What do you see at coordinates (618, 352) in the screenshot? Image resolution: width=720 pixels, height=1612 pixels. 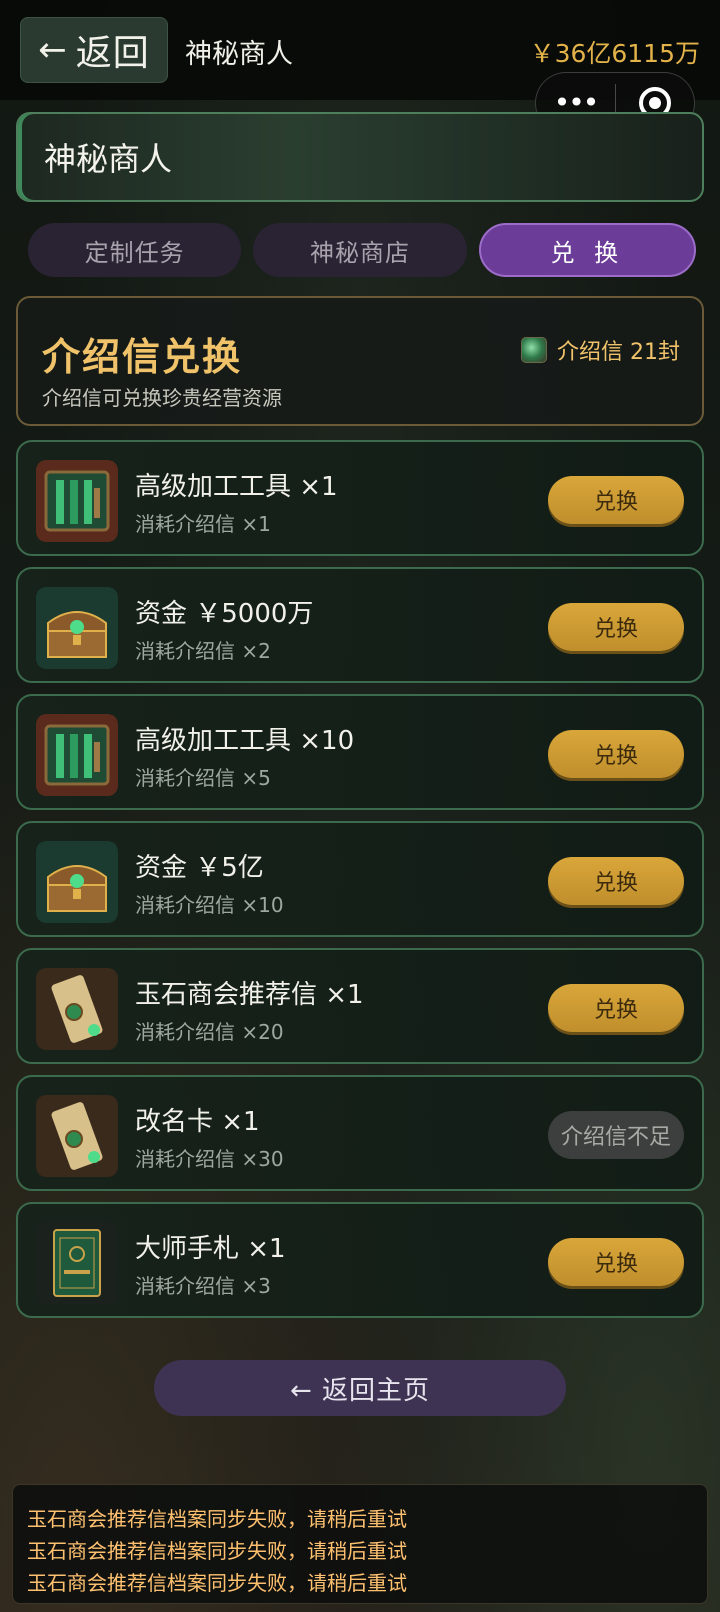 I see `letter-count-text: 介绍信 21封` at bounding box center [618, 352].